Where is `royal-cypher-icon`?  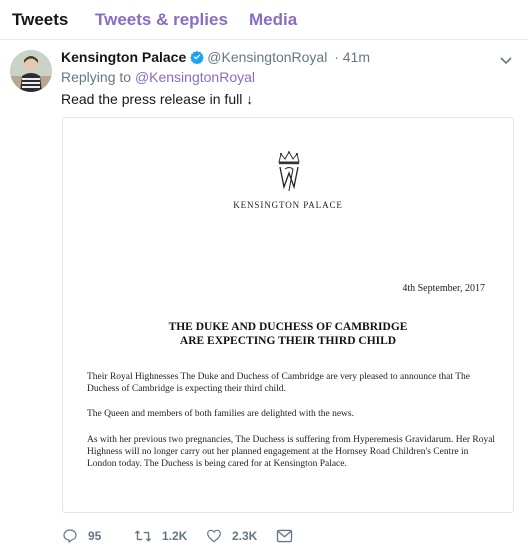
royal-cypher-icon is located at coordinates (289, 175).